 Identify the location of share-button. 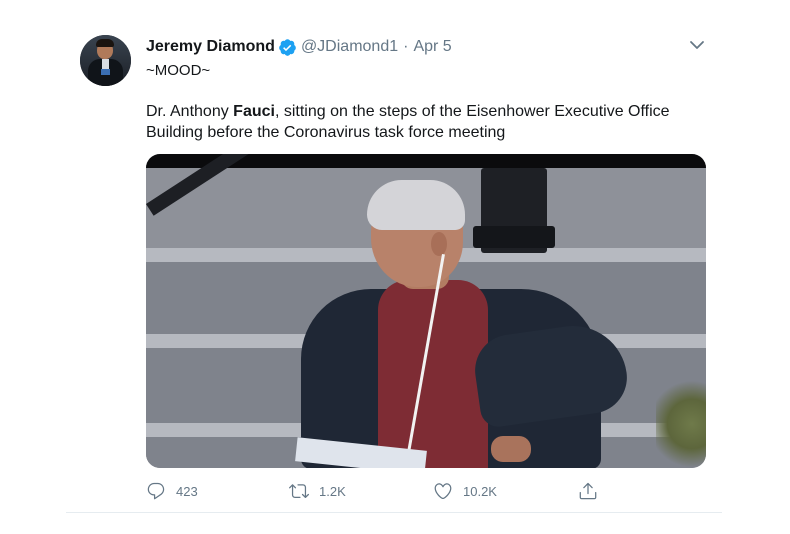
(588, 491).